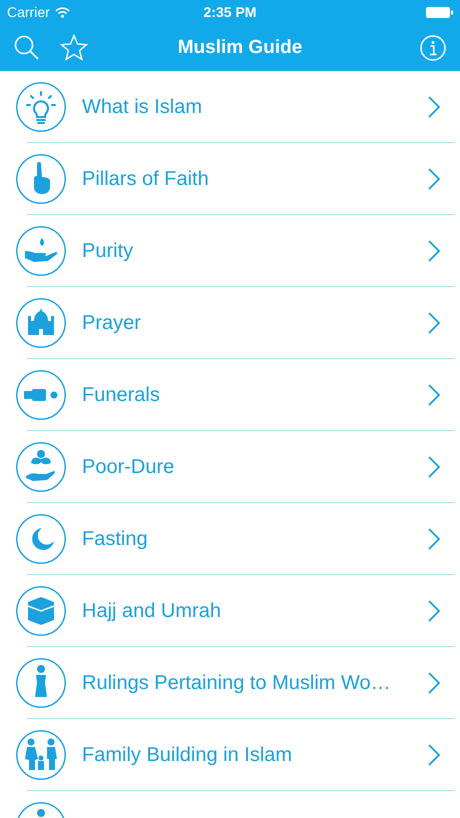  Describe the element at coordinates (230, 539) in the screenshot. I see `menu-item: Fasting` at that location.